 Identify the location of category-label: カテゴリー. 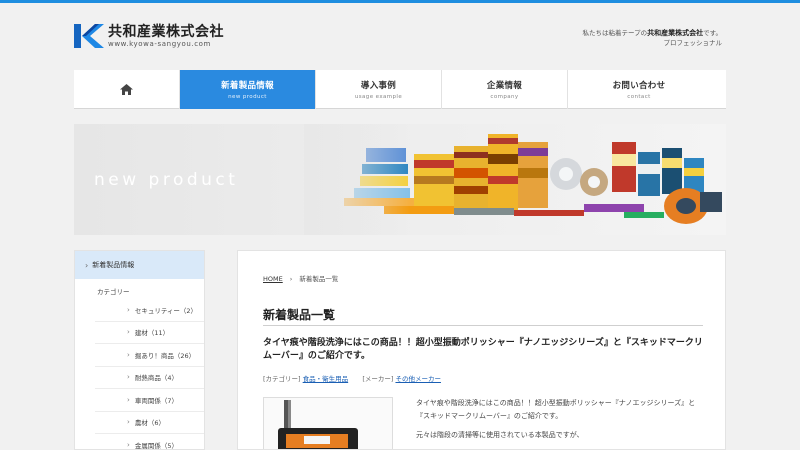
(113, 292).